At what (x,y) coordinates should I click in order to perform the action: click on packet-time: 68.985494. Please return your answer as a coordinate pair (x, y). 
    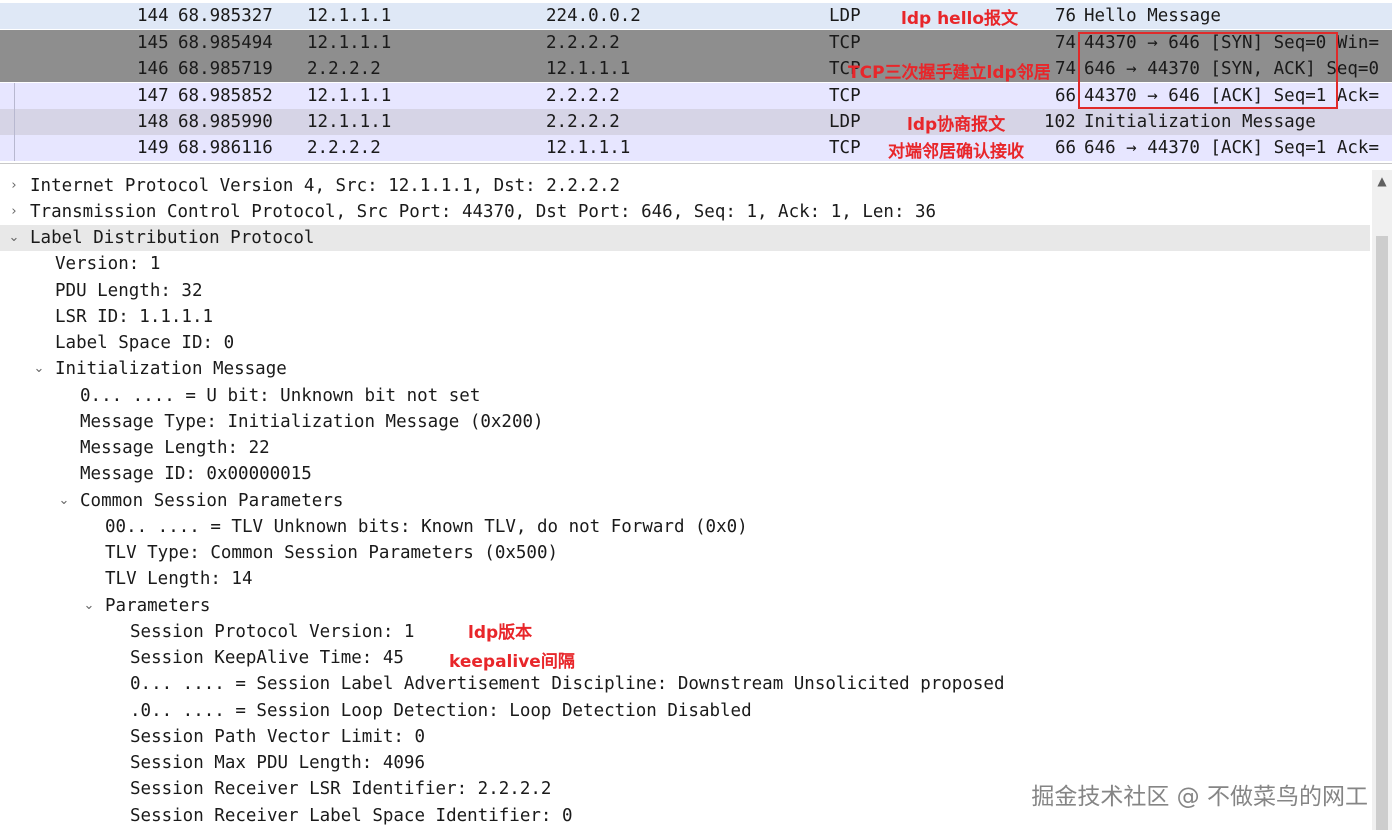
    Looking at the image, I should click on (225, 43).